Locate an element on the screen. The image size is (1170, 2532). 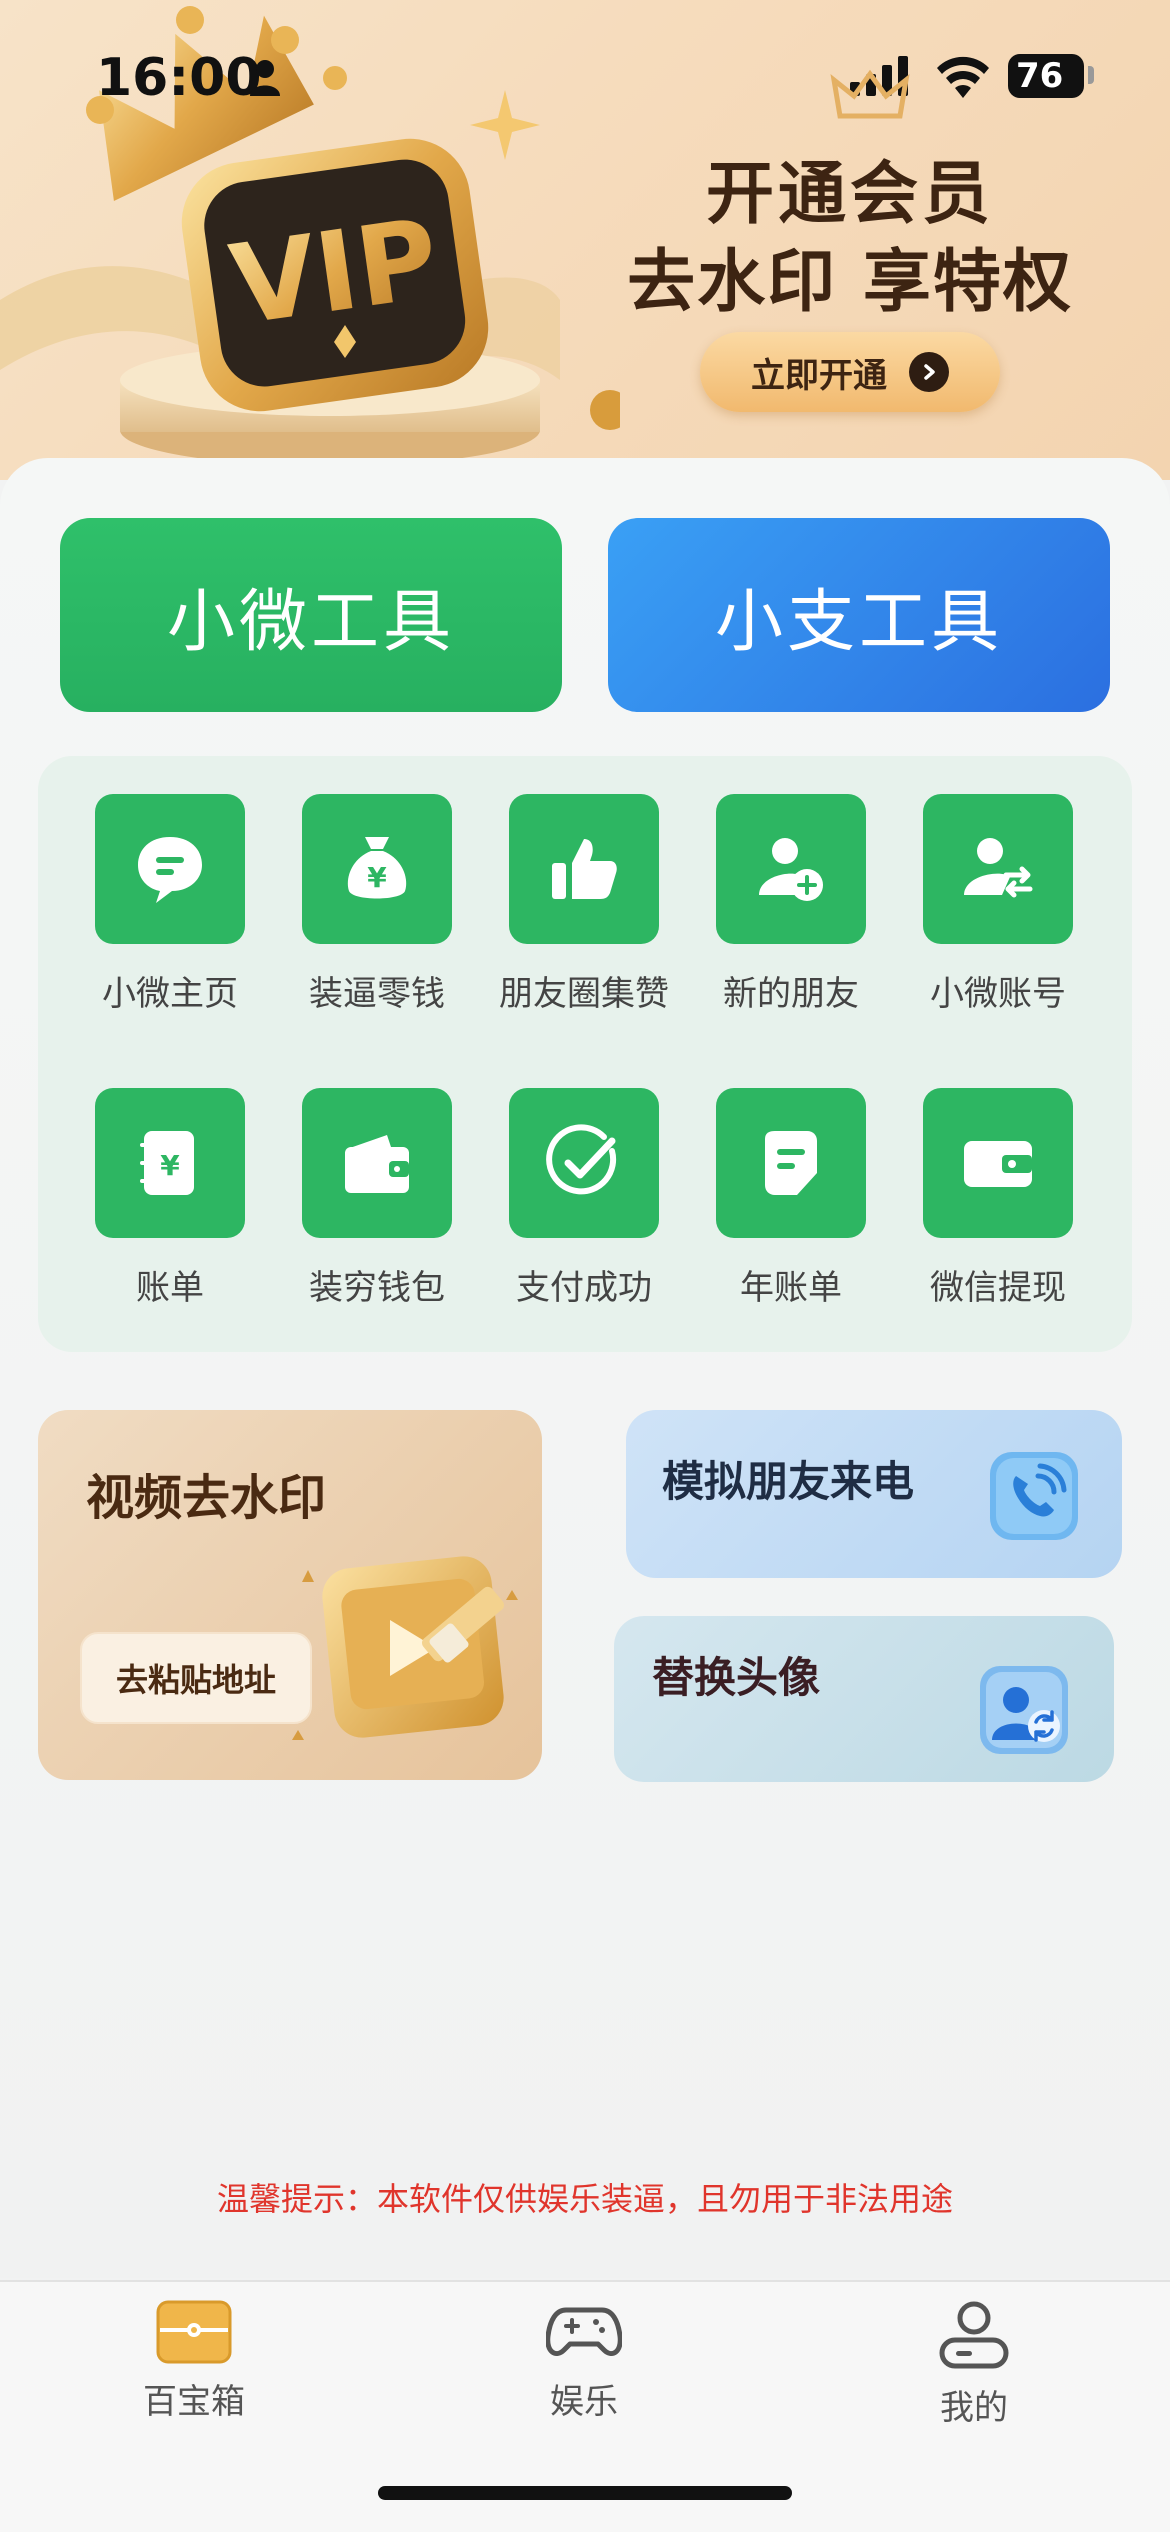
grid-label: 装逼零钱 is located at coordinates (377, 994).